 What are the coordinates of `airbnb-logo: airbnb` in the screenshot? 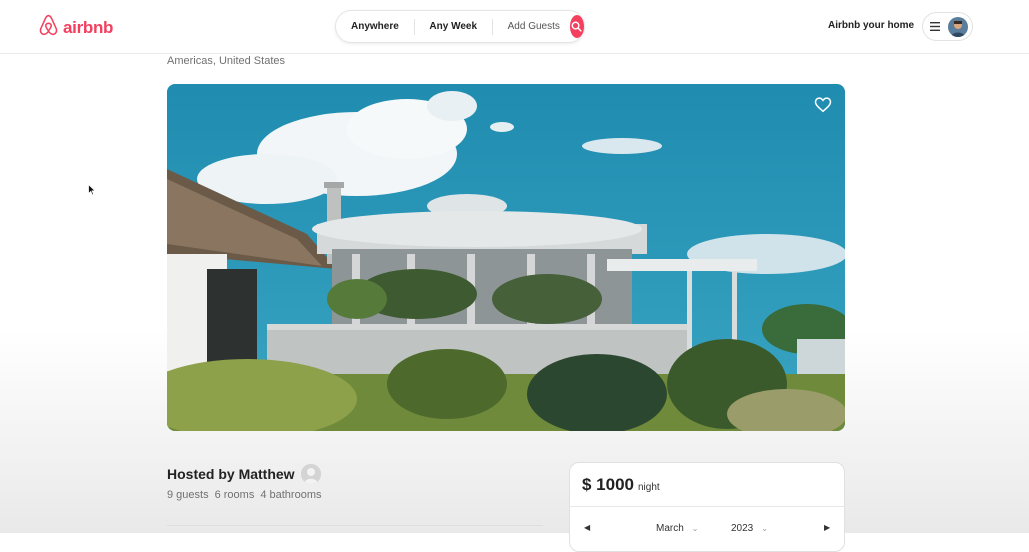 It's located at (75, 27).